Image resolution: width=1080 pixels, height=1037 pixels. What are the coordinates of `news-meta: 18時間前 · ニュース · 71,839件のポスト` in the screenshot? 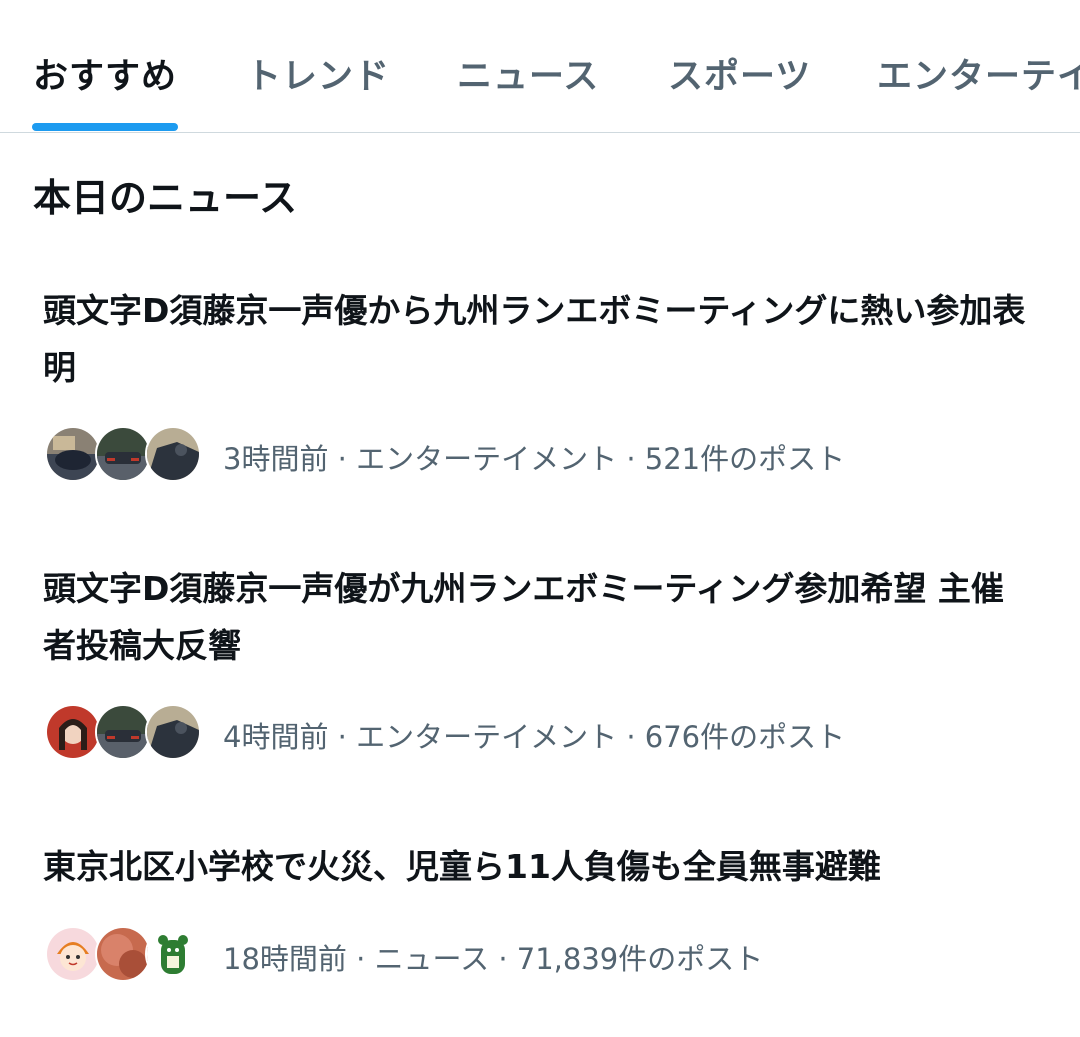 It's located at (545, 954).